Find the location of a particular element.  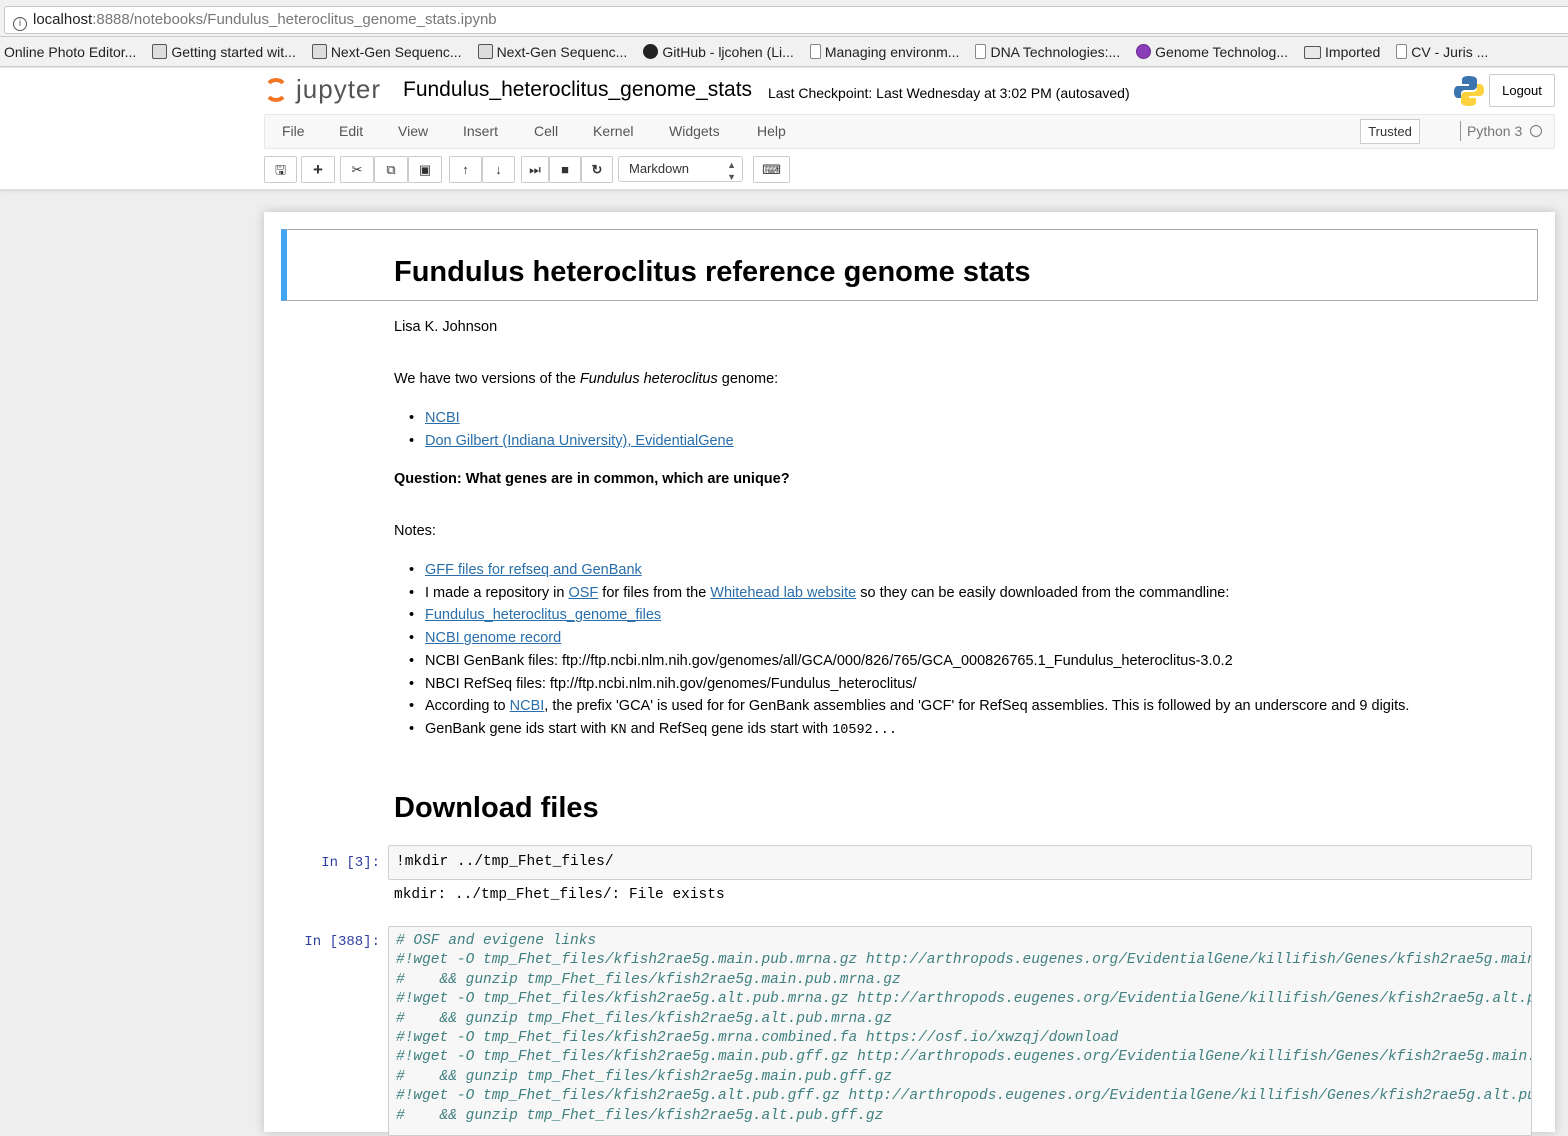

book-icon is located at coordinates (319, 51).